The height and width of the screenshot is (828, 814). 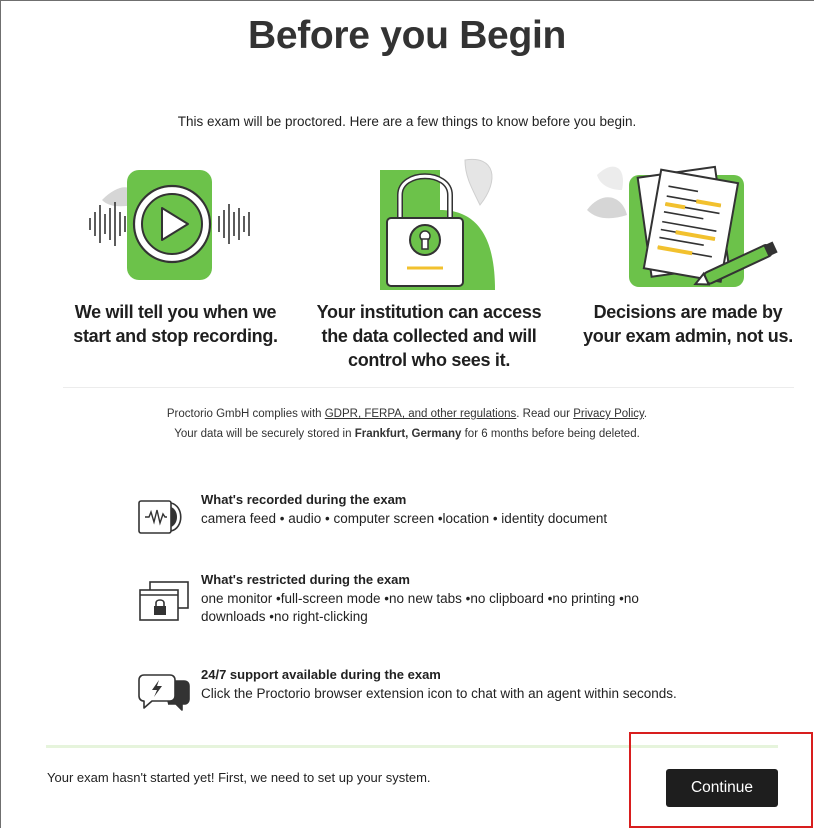 What do you see at coordinates (175, 312) in the screenshot?
I see `caption-line: We will tell you when we` at bounding box center [175, 312].